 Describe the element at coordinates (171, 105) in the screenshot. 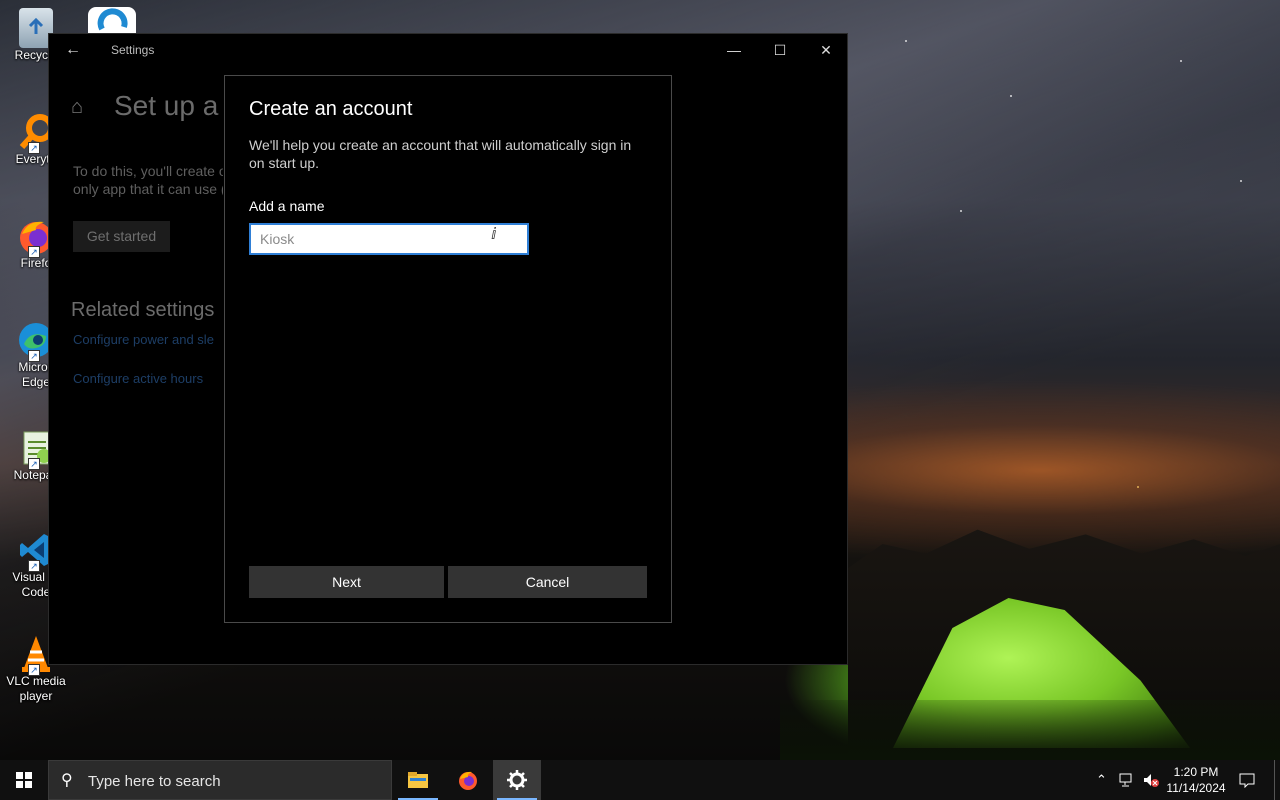

I see `page-title: Set up a k` at that location.